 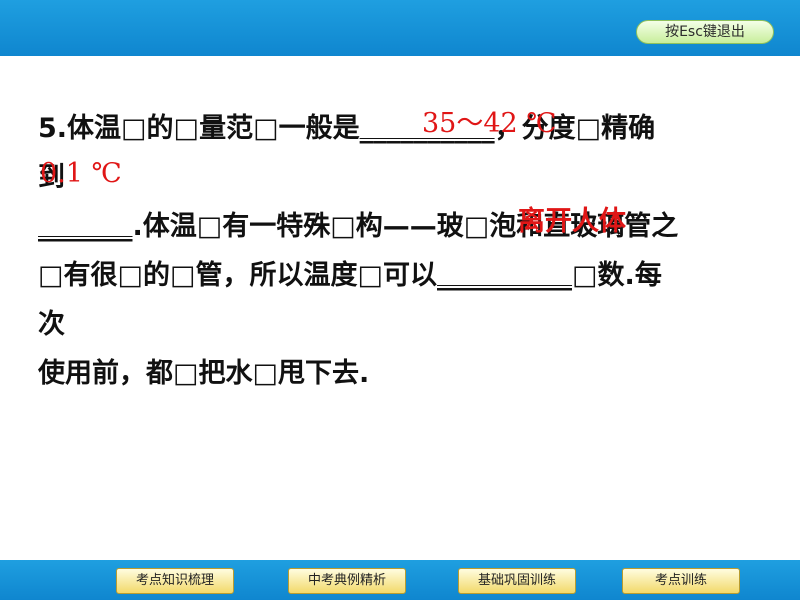 What do you see at coordinates (617, 275) in the screenshot?
I see `question-text-segment: □数.每` at bounding box center [617, 275].